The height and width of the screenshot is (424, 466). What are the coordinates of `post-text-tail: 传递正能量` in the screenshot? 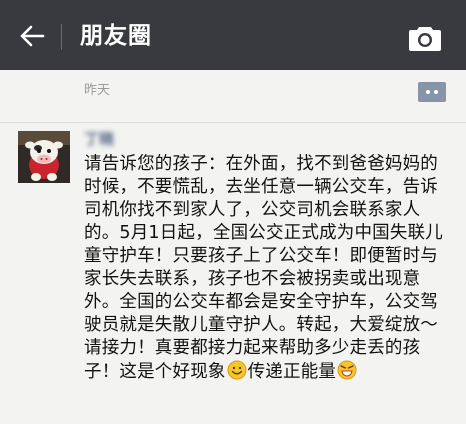 It's located at (292, 372).